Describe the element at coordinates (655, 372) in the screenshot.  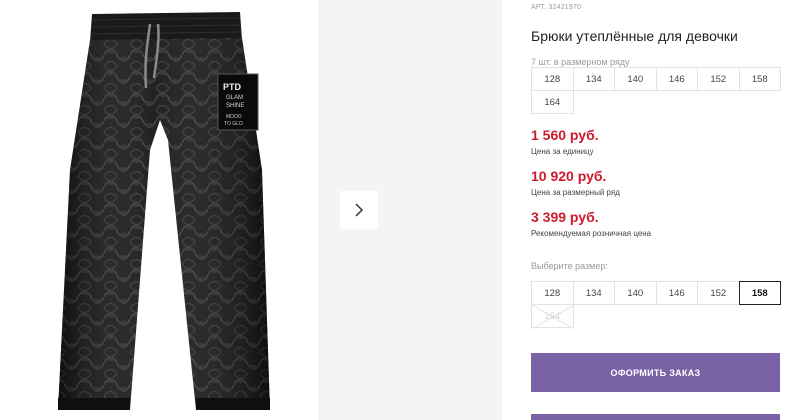
I see `order-button: ОФОРМИТЬ ЗАКАЗ` at that location.